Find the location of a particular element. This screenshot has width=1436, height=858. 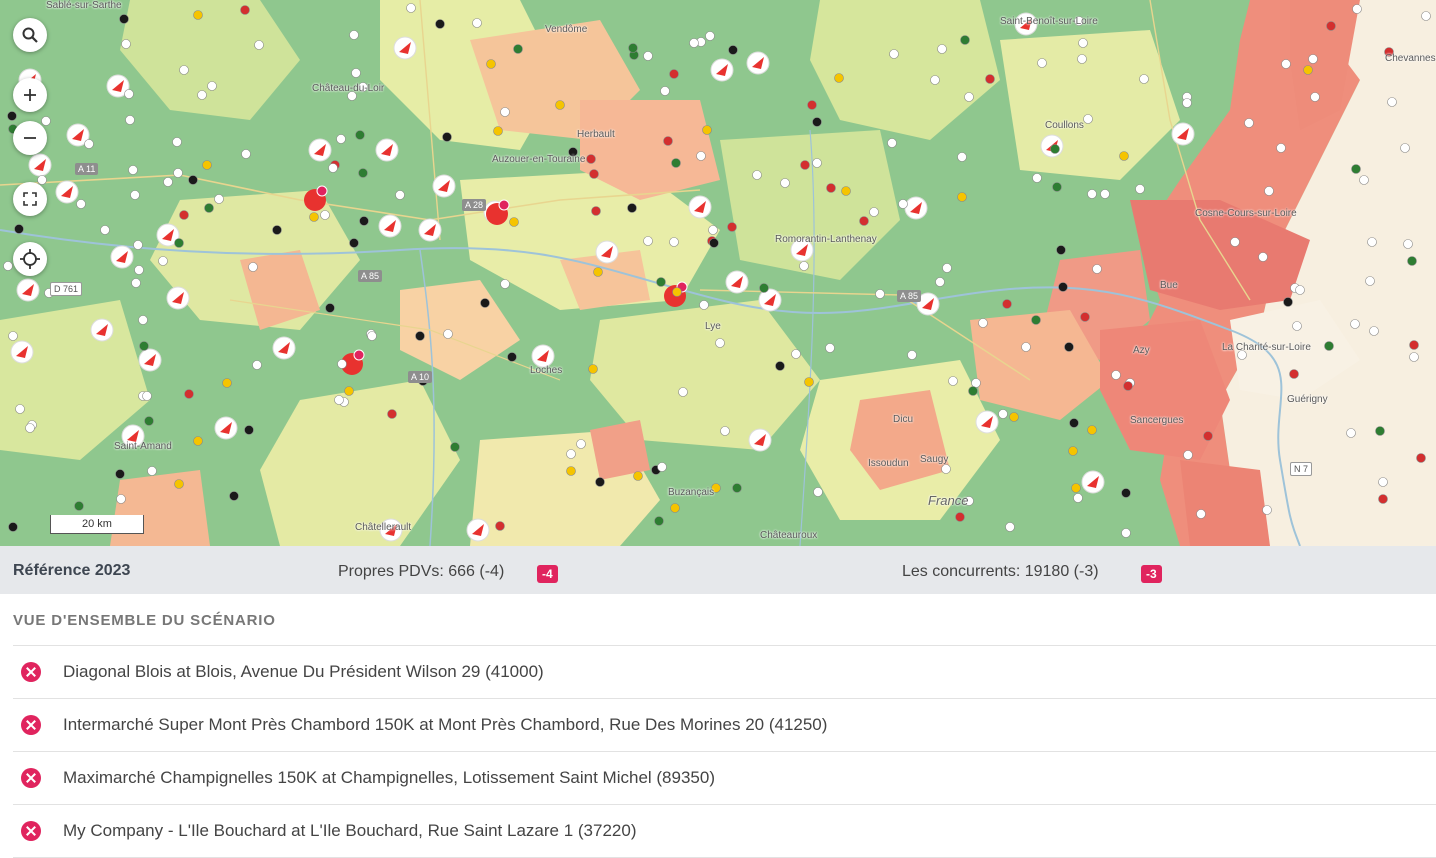

locate-button is located at coordinates (30, 259).